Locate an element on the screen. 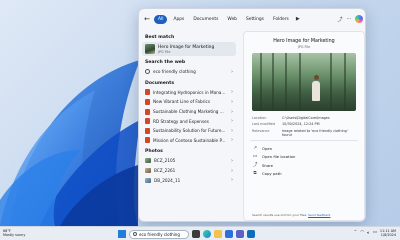  volume-icon: 🔈︎ is located at coordinates (368, 233).